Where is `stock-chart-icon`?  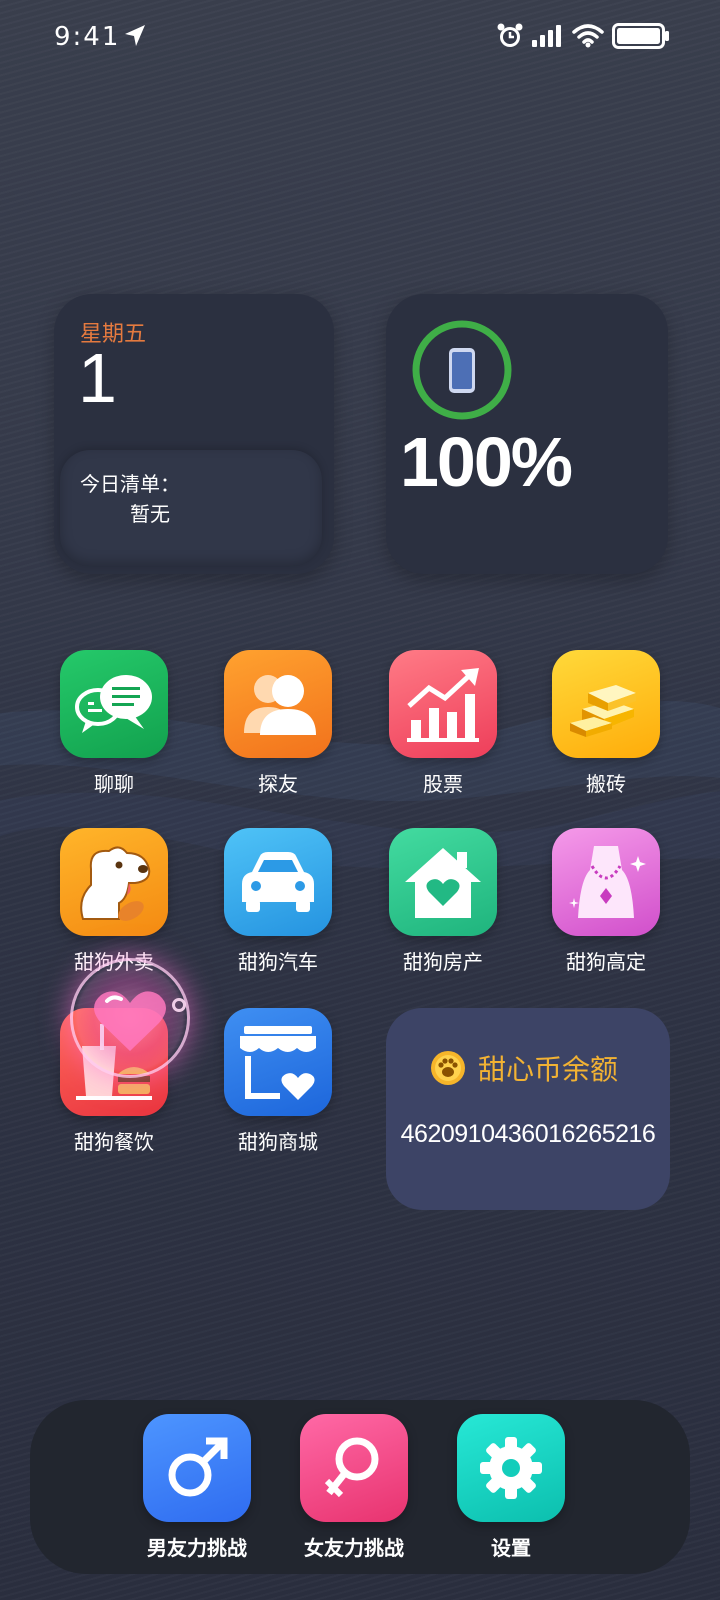 stock-chart-icon is located at coordinates (443, 704).